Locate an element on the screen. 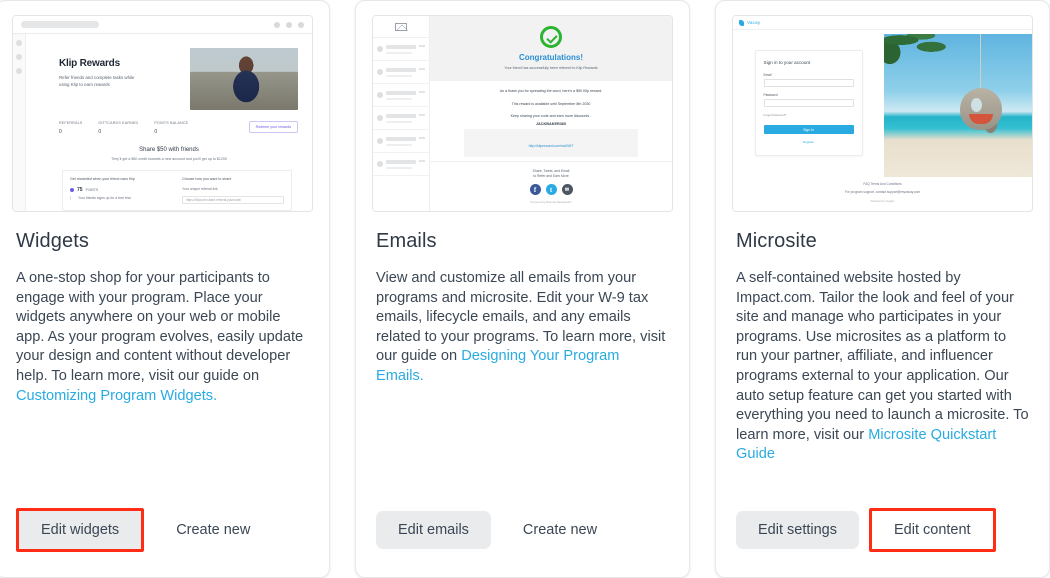 Image resolution: width=1050 pixels, height=578 pixels. widget-hero-image is located at coordinates (244, 79).